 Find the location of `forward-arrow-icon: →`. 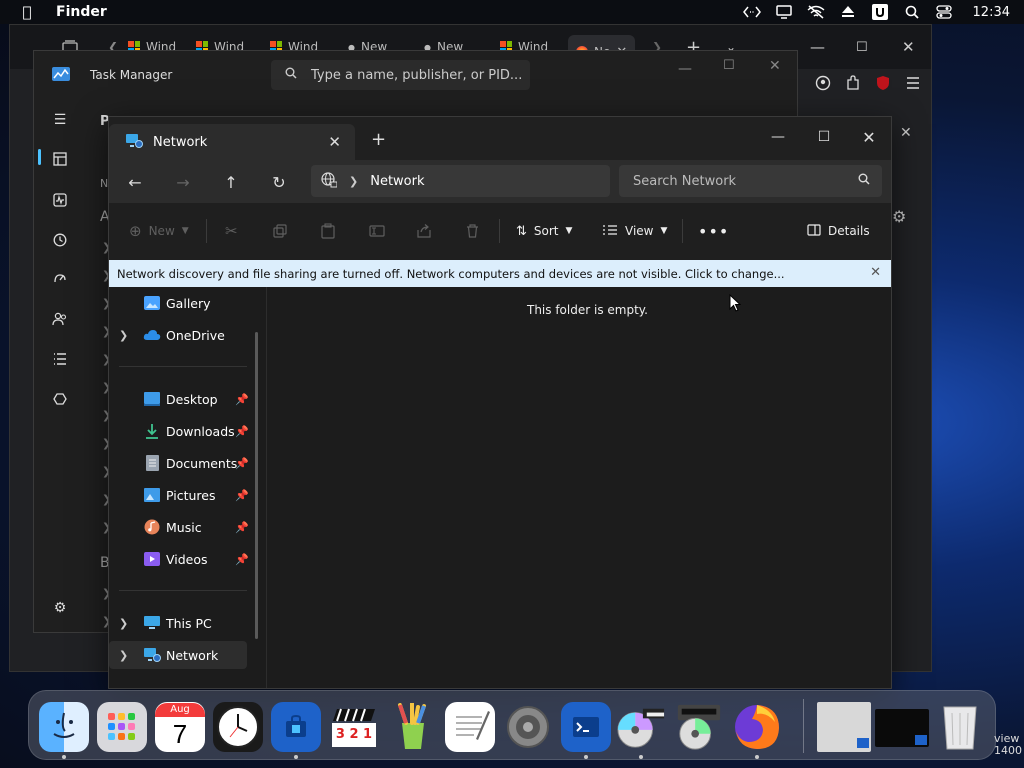

forward-arrow-icon: → is located at coordinates (183, 182).